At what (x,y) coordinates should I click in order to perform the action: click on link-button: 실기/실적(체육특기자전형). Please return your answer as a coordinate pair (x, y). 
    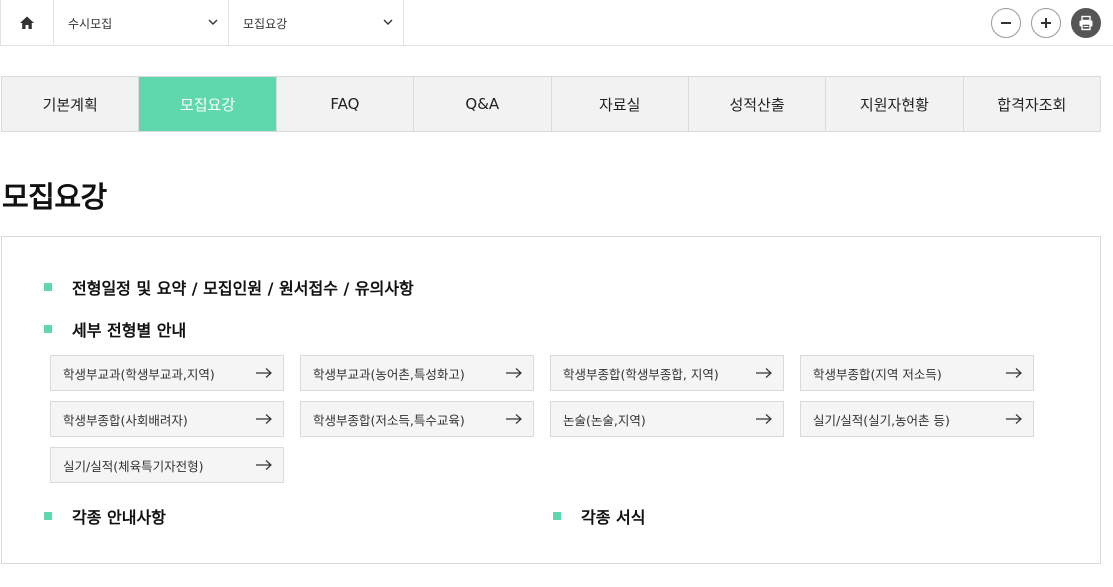
    Looking at the image, I should click on (167, 465).